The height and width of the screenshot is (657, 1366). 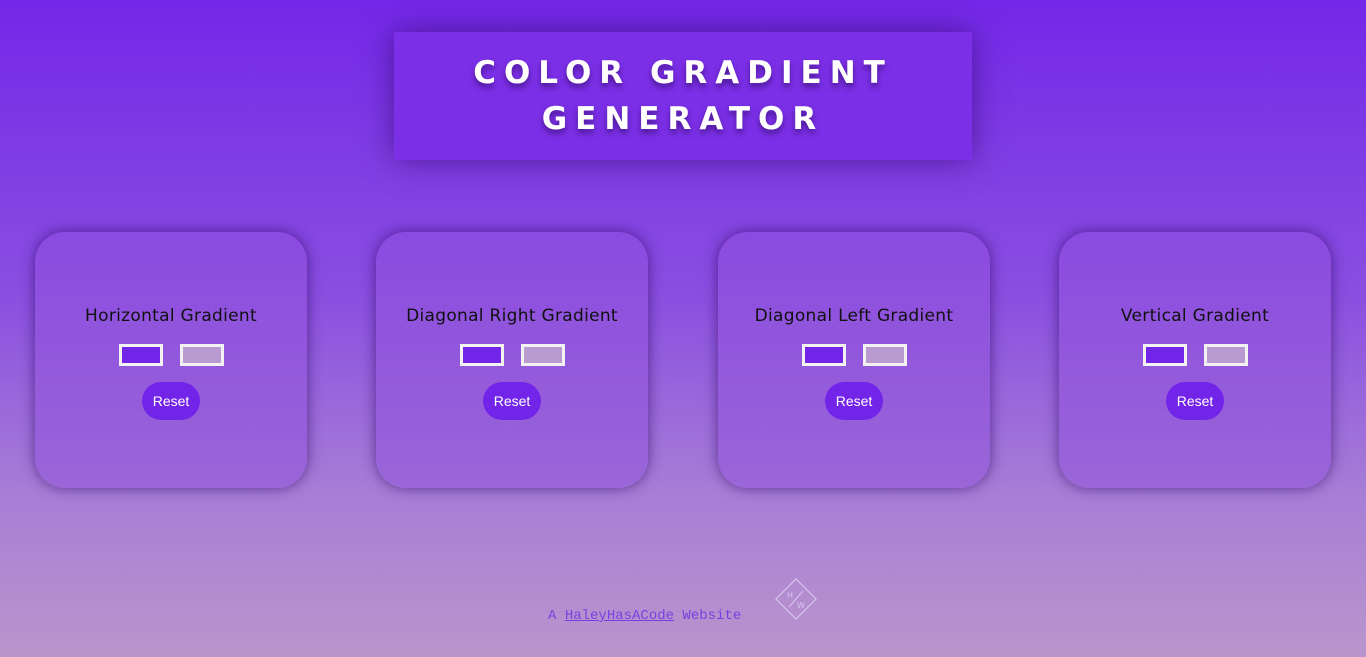 I want to click on page-title-line-1: COLOR GRADIENT, so click(x=683, y=73).